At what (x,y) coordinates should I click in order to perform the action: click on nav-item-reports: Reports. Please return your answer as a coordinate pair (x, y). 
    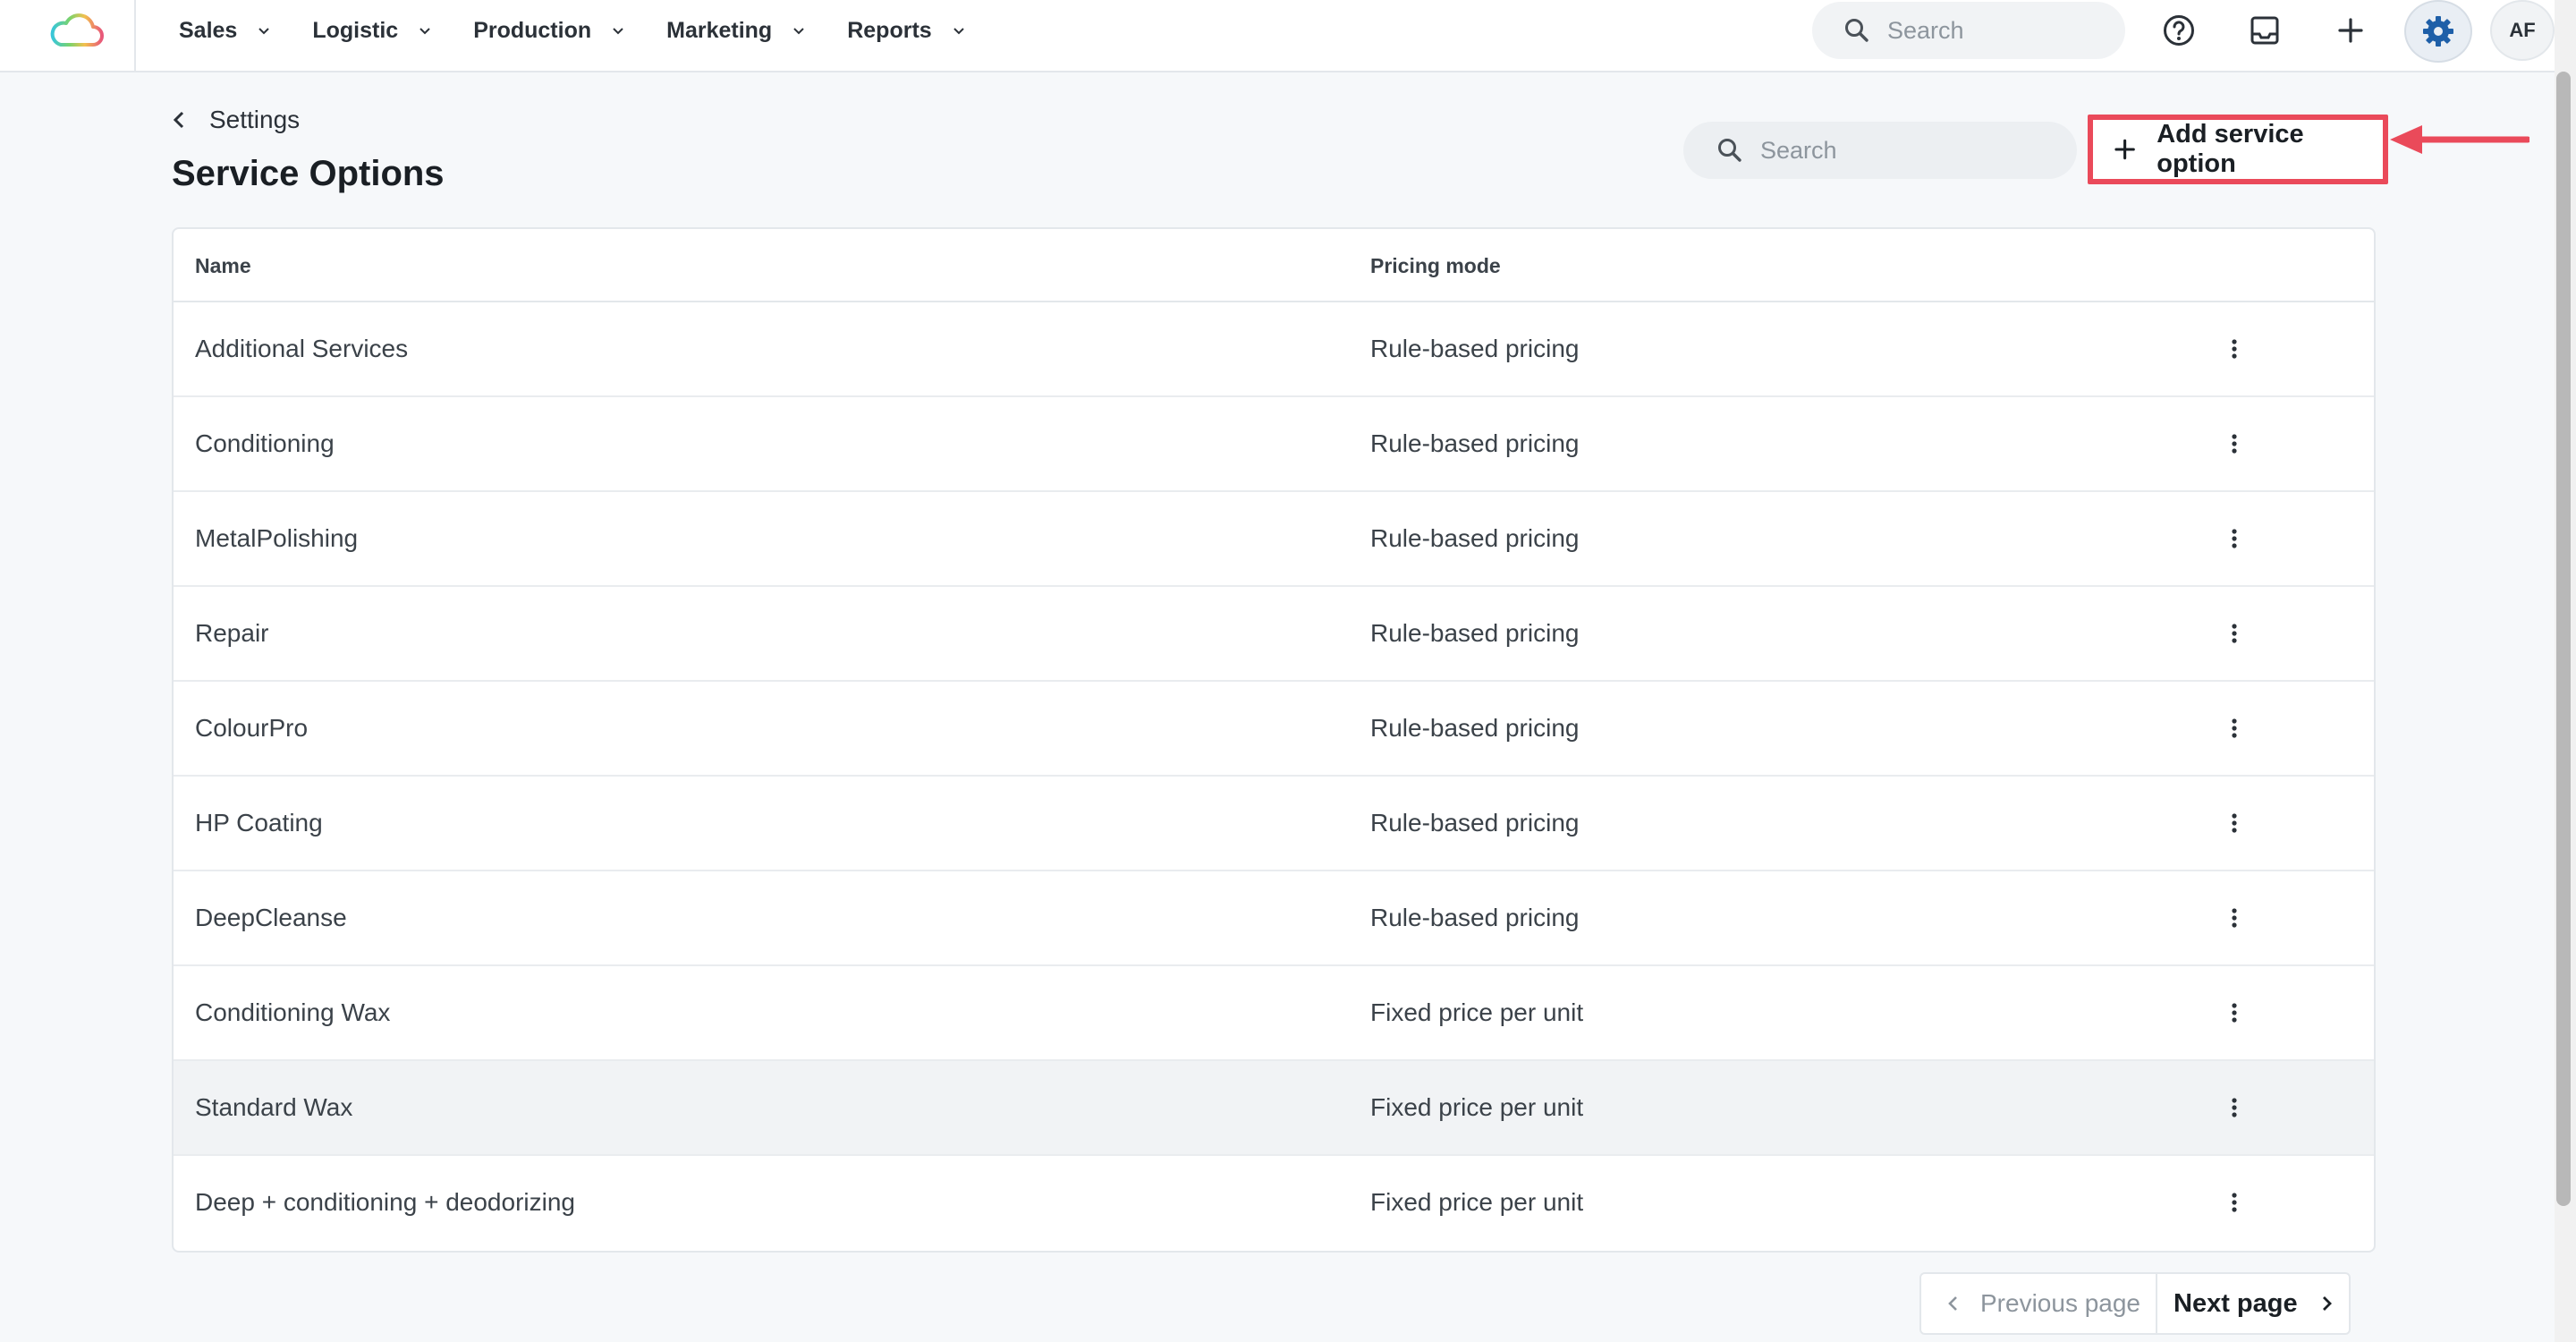
    Looking at the image, I should click on (906, 31).